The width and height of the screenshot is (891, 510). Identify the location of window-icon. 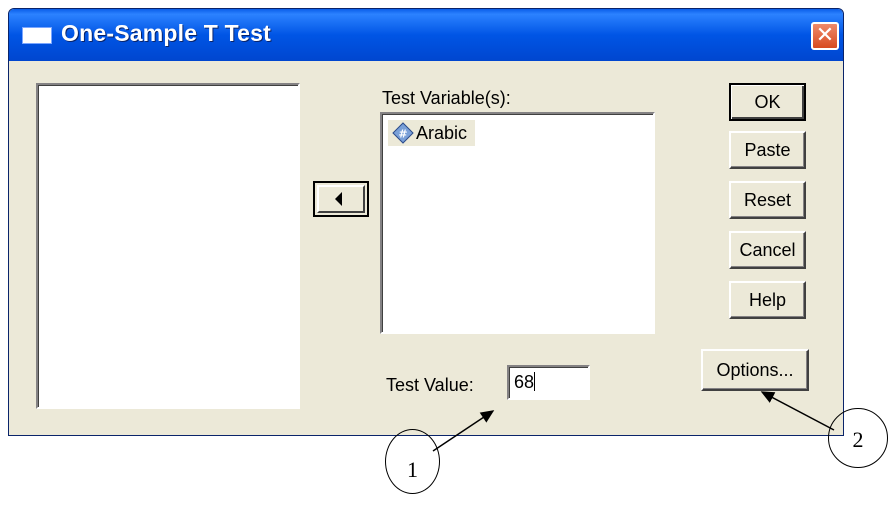
(37, 35).